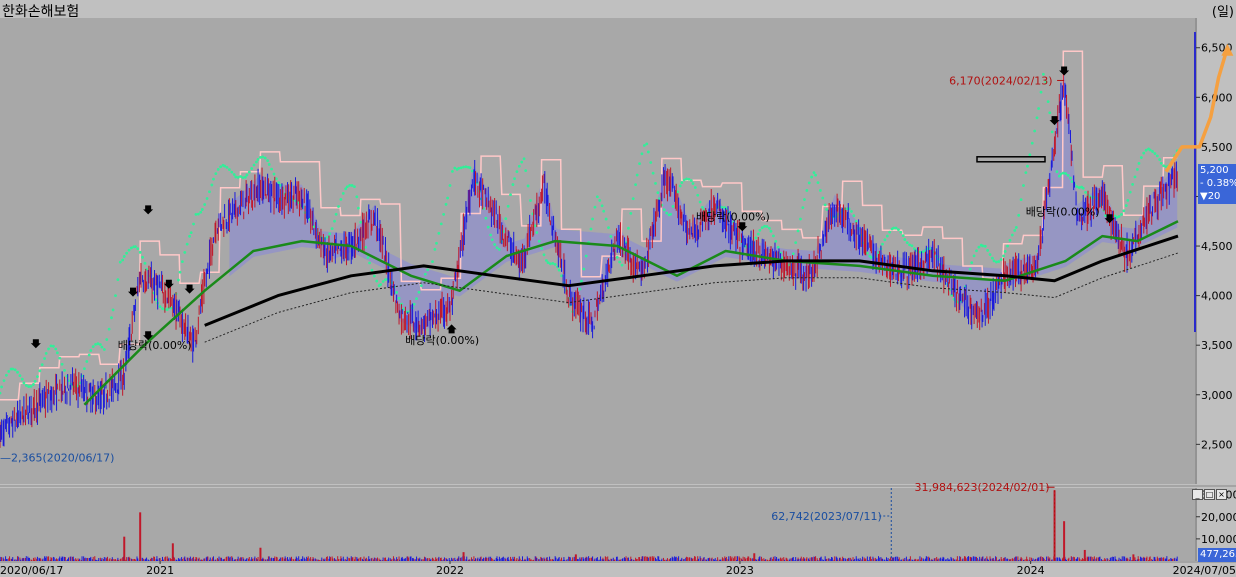 The width and height of the screenshot is (1236, 577). I want to click on volume-pane-restore-button: □, so click(1209, 494).